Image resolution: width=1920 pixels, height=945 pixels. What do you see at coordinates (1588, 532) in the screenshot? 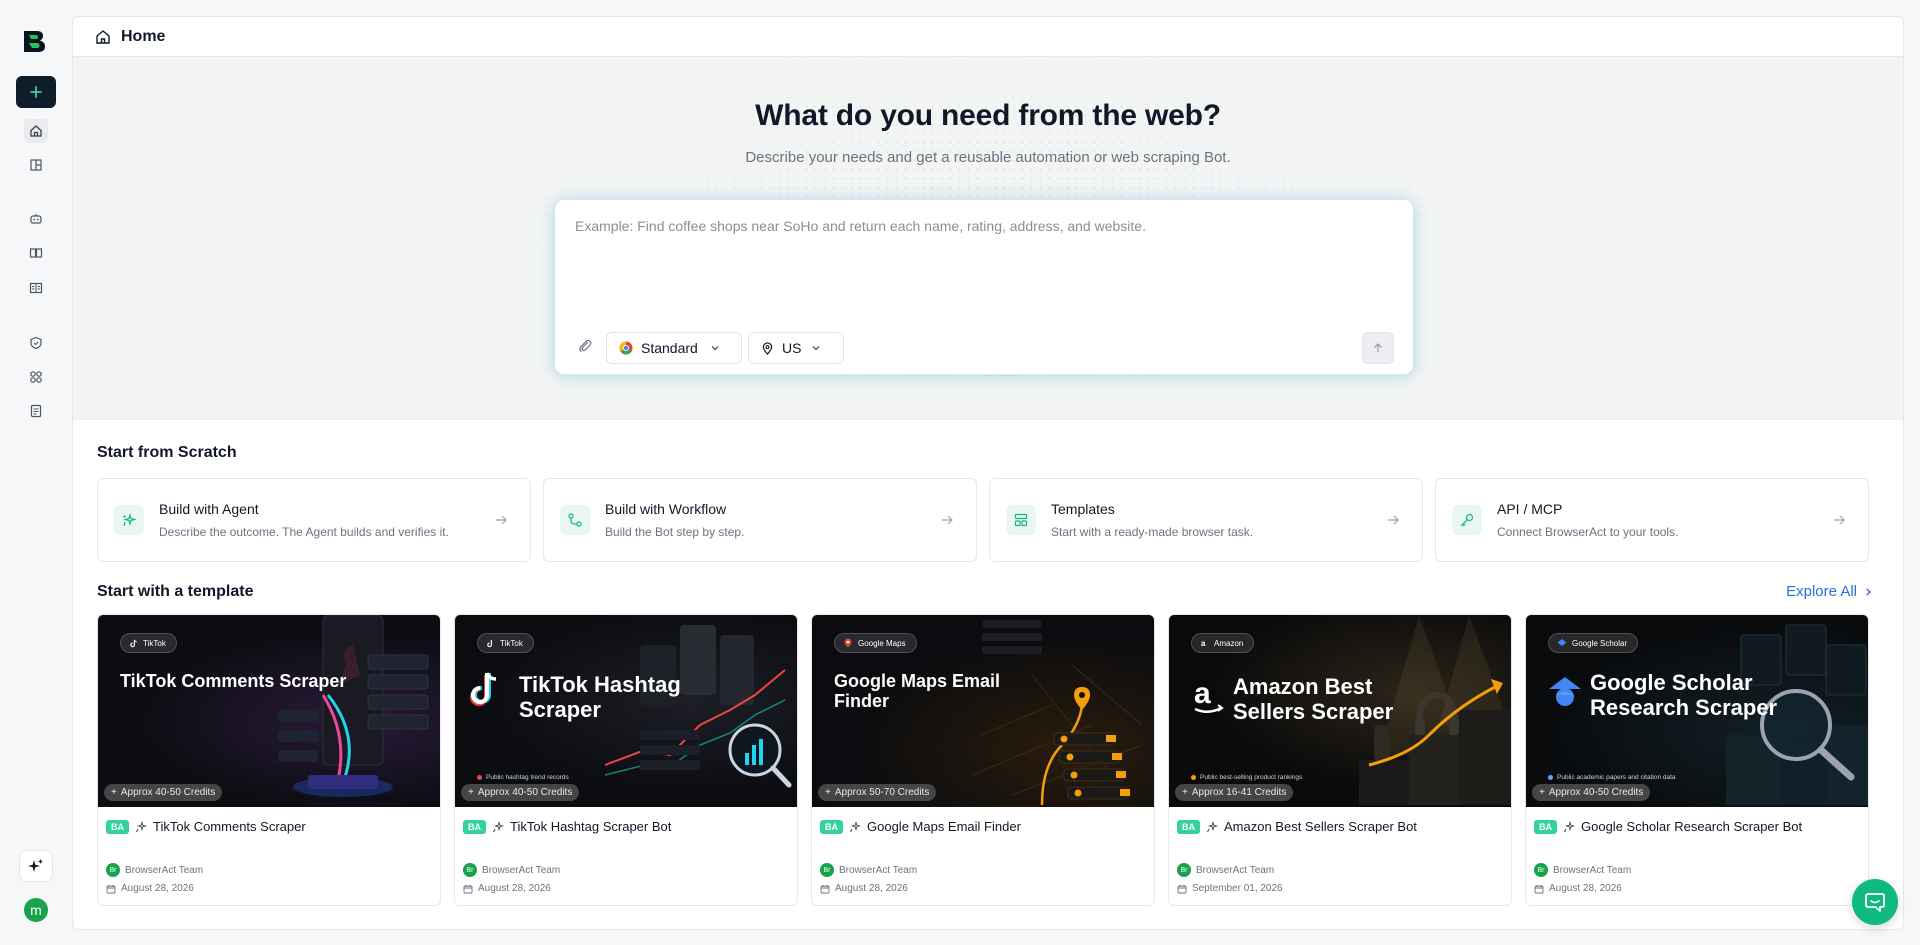
I see `card-description: Connect BrowserAct to your tools.` at bounding box center [1588, 532].